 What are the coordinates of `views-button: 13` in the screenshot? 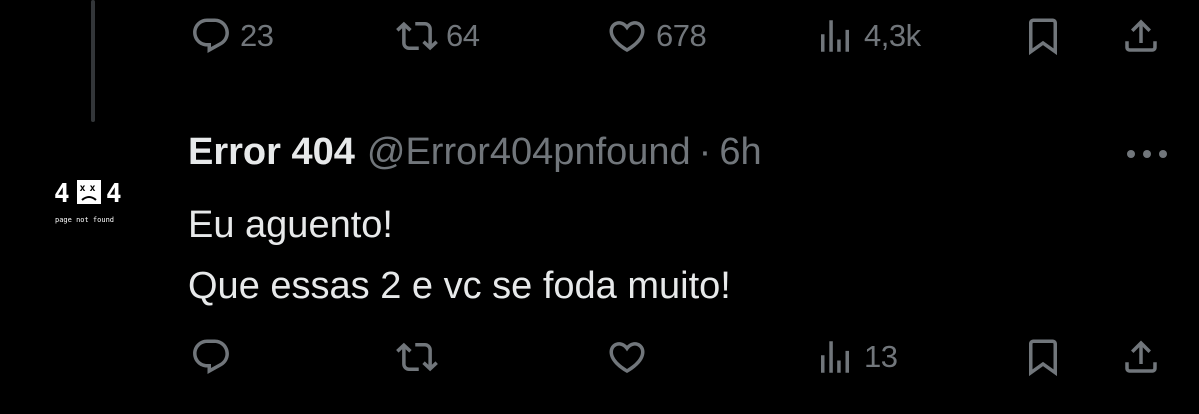 It's located at (856, 357).